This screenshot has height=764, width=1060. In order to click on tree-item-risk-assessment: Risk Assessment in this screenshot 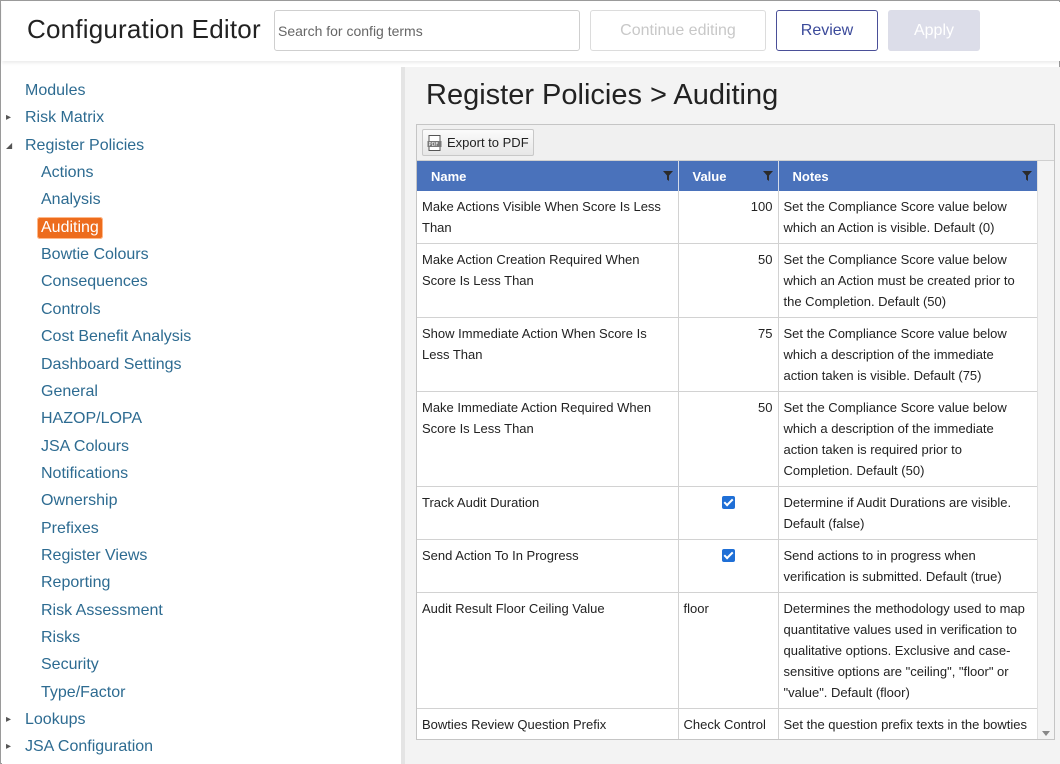, I will do `click(102, 611)`.